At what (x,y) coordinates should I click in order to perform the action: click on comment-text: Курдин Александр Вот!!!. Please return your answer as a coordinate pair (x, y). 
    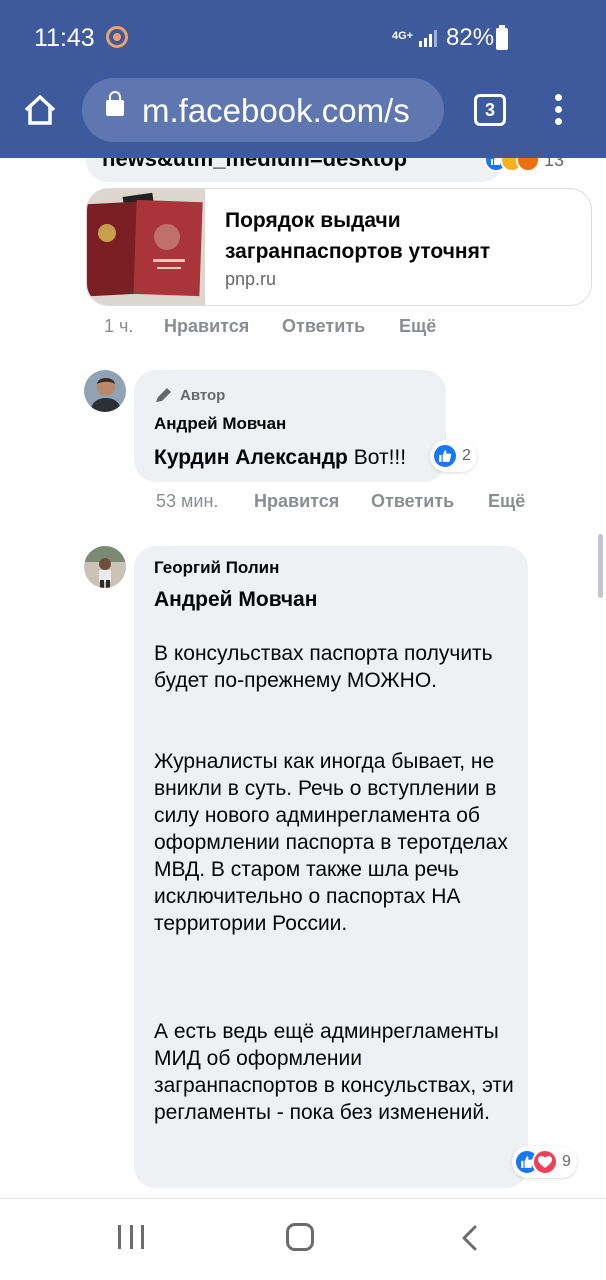
    Looking at the image, I should click on (280, 457).